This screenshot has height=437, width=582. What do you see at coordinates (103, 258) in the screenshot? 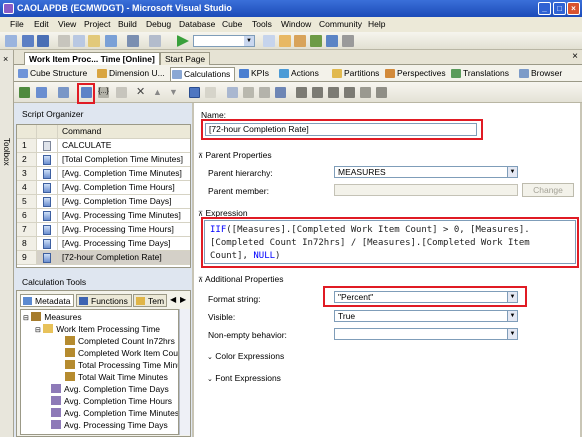
I see `table-row-selected: 9 [72-hour Completion Rate]` at bounding box center [103, 258].